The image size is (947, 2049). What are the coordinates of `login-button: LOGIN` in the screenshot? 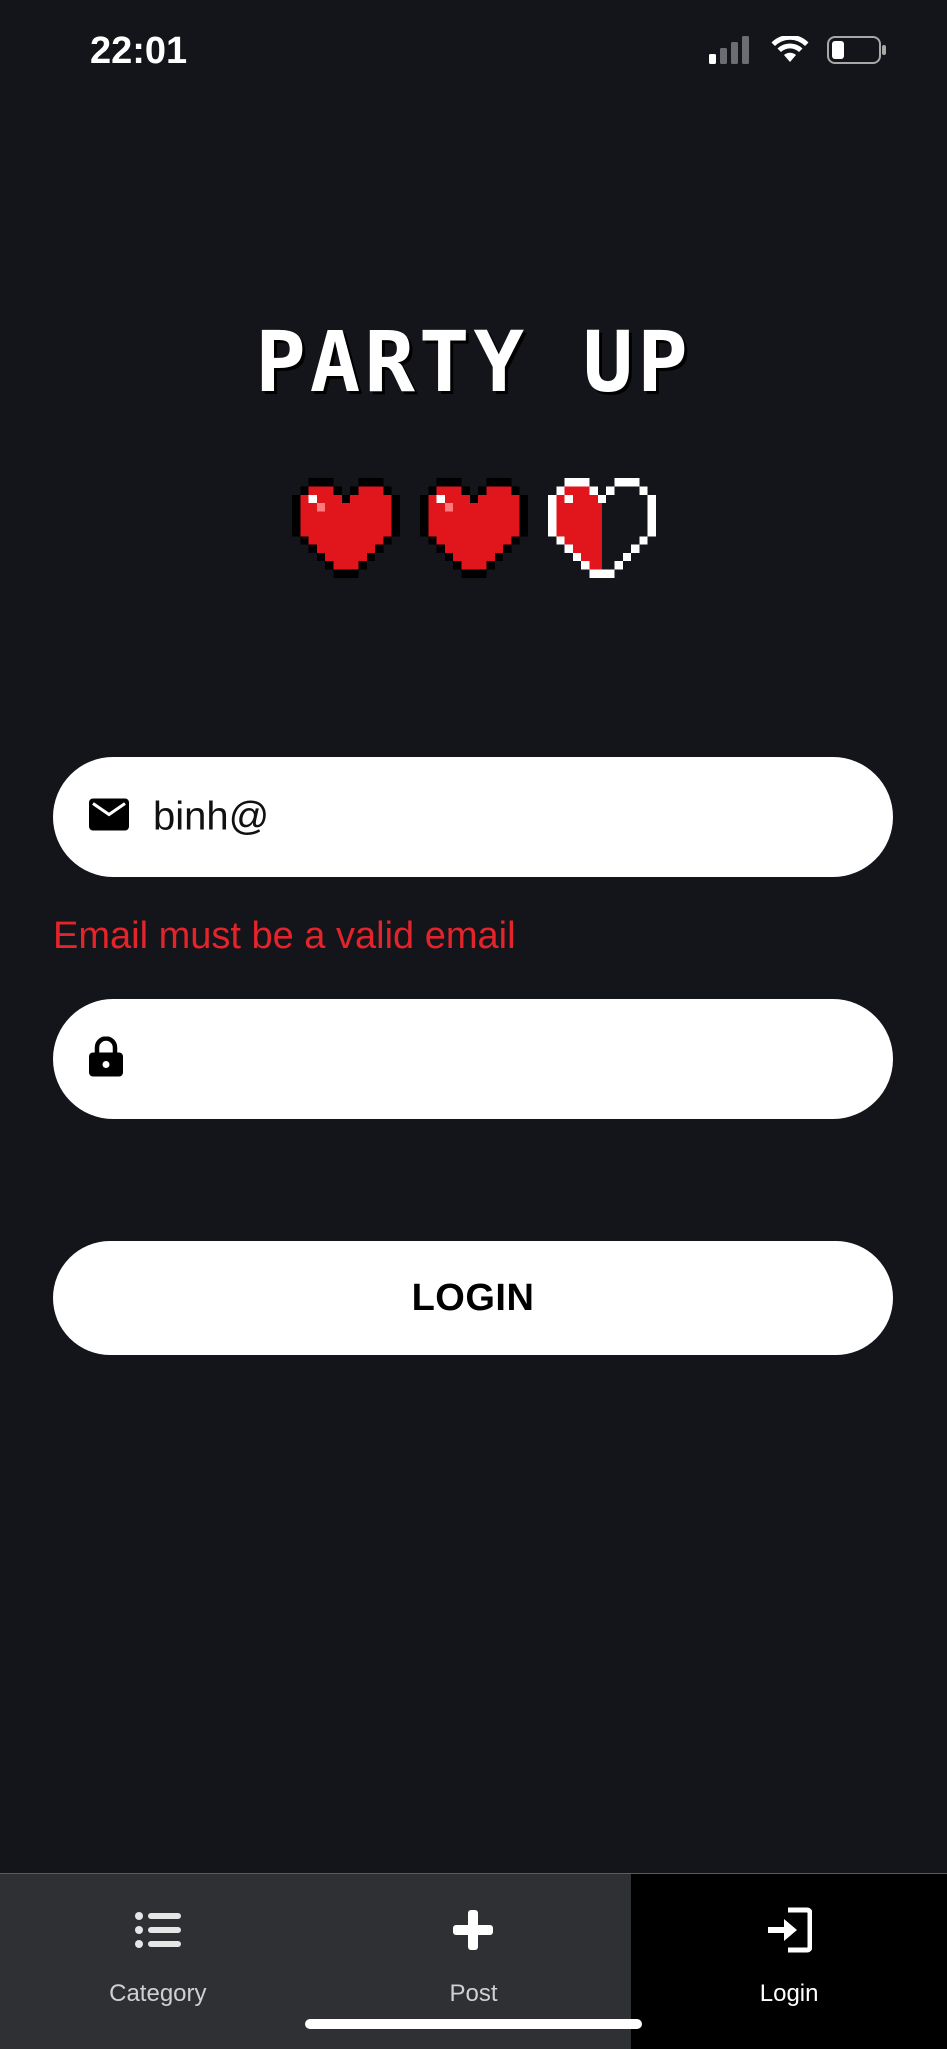 It's located at (473, 1298).